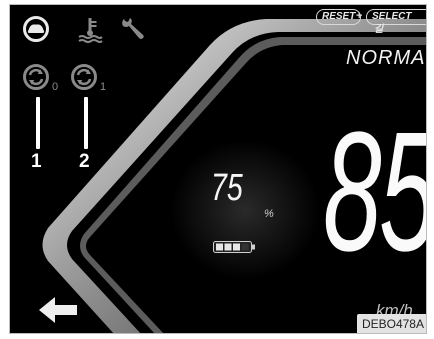 The width and height of the screenshot is (434, 339). I want to click on select-button-label: SELECT, so click(392, 16).